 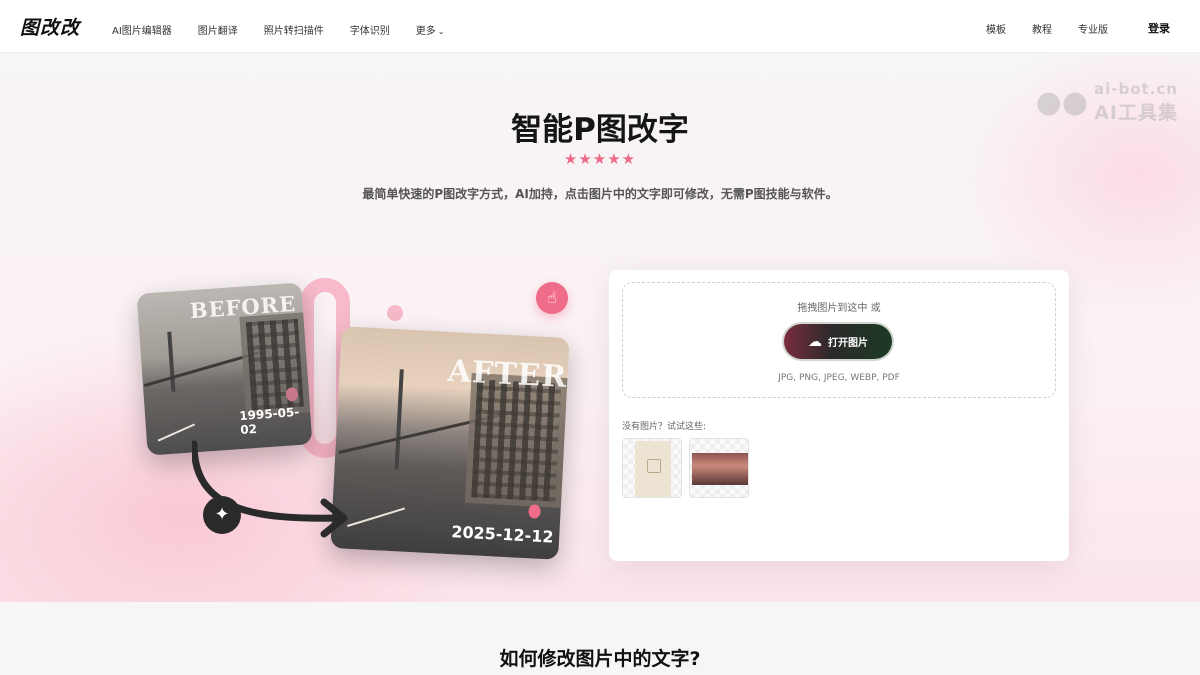 I want to click on sample-images-label: 没有图片？试试这些:, so click(x=664, y=427).